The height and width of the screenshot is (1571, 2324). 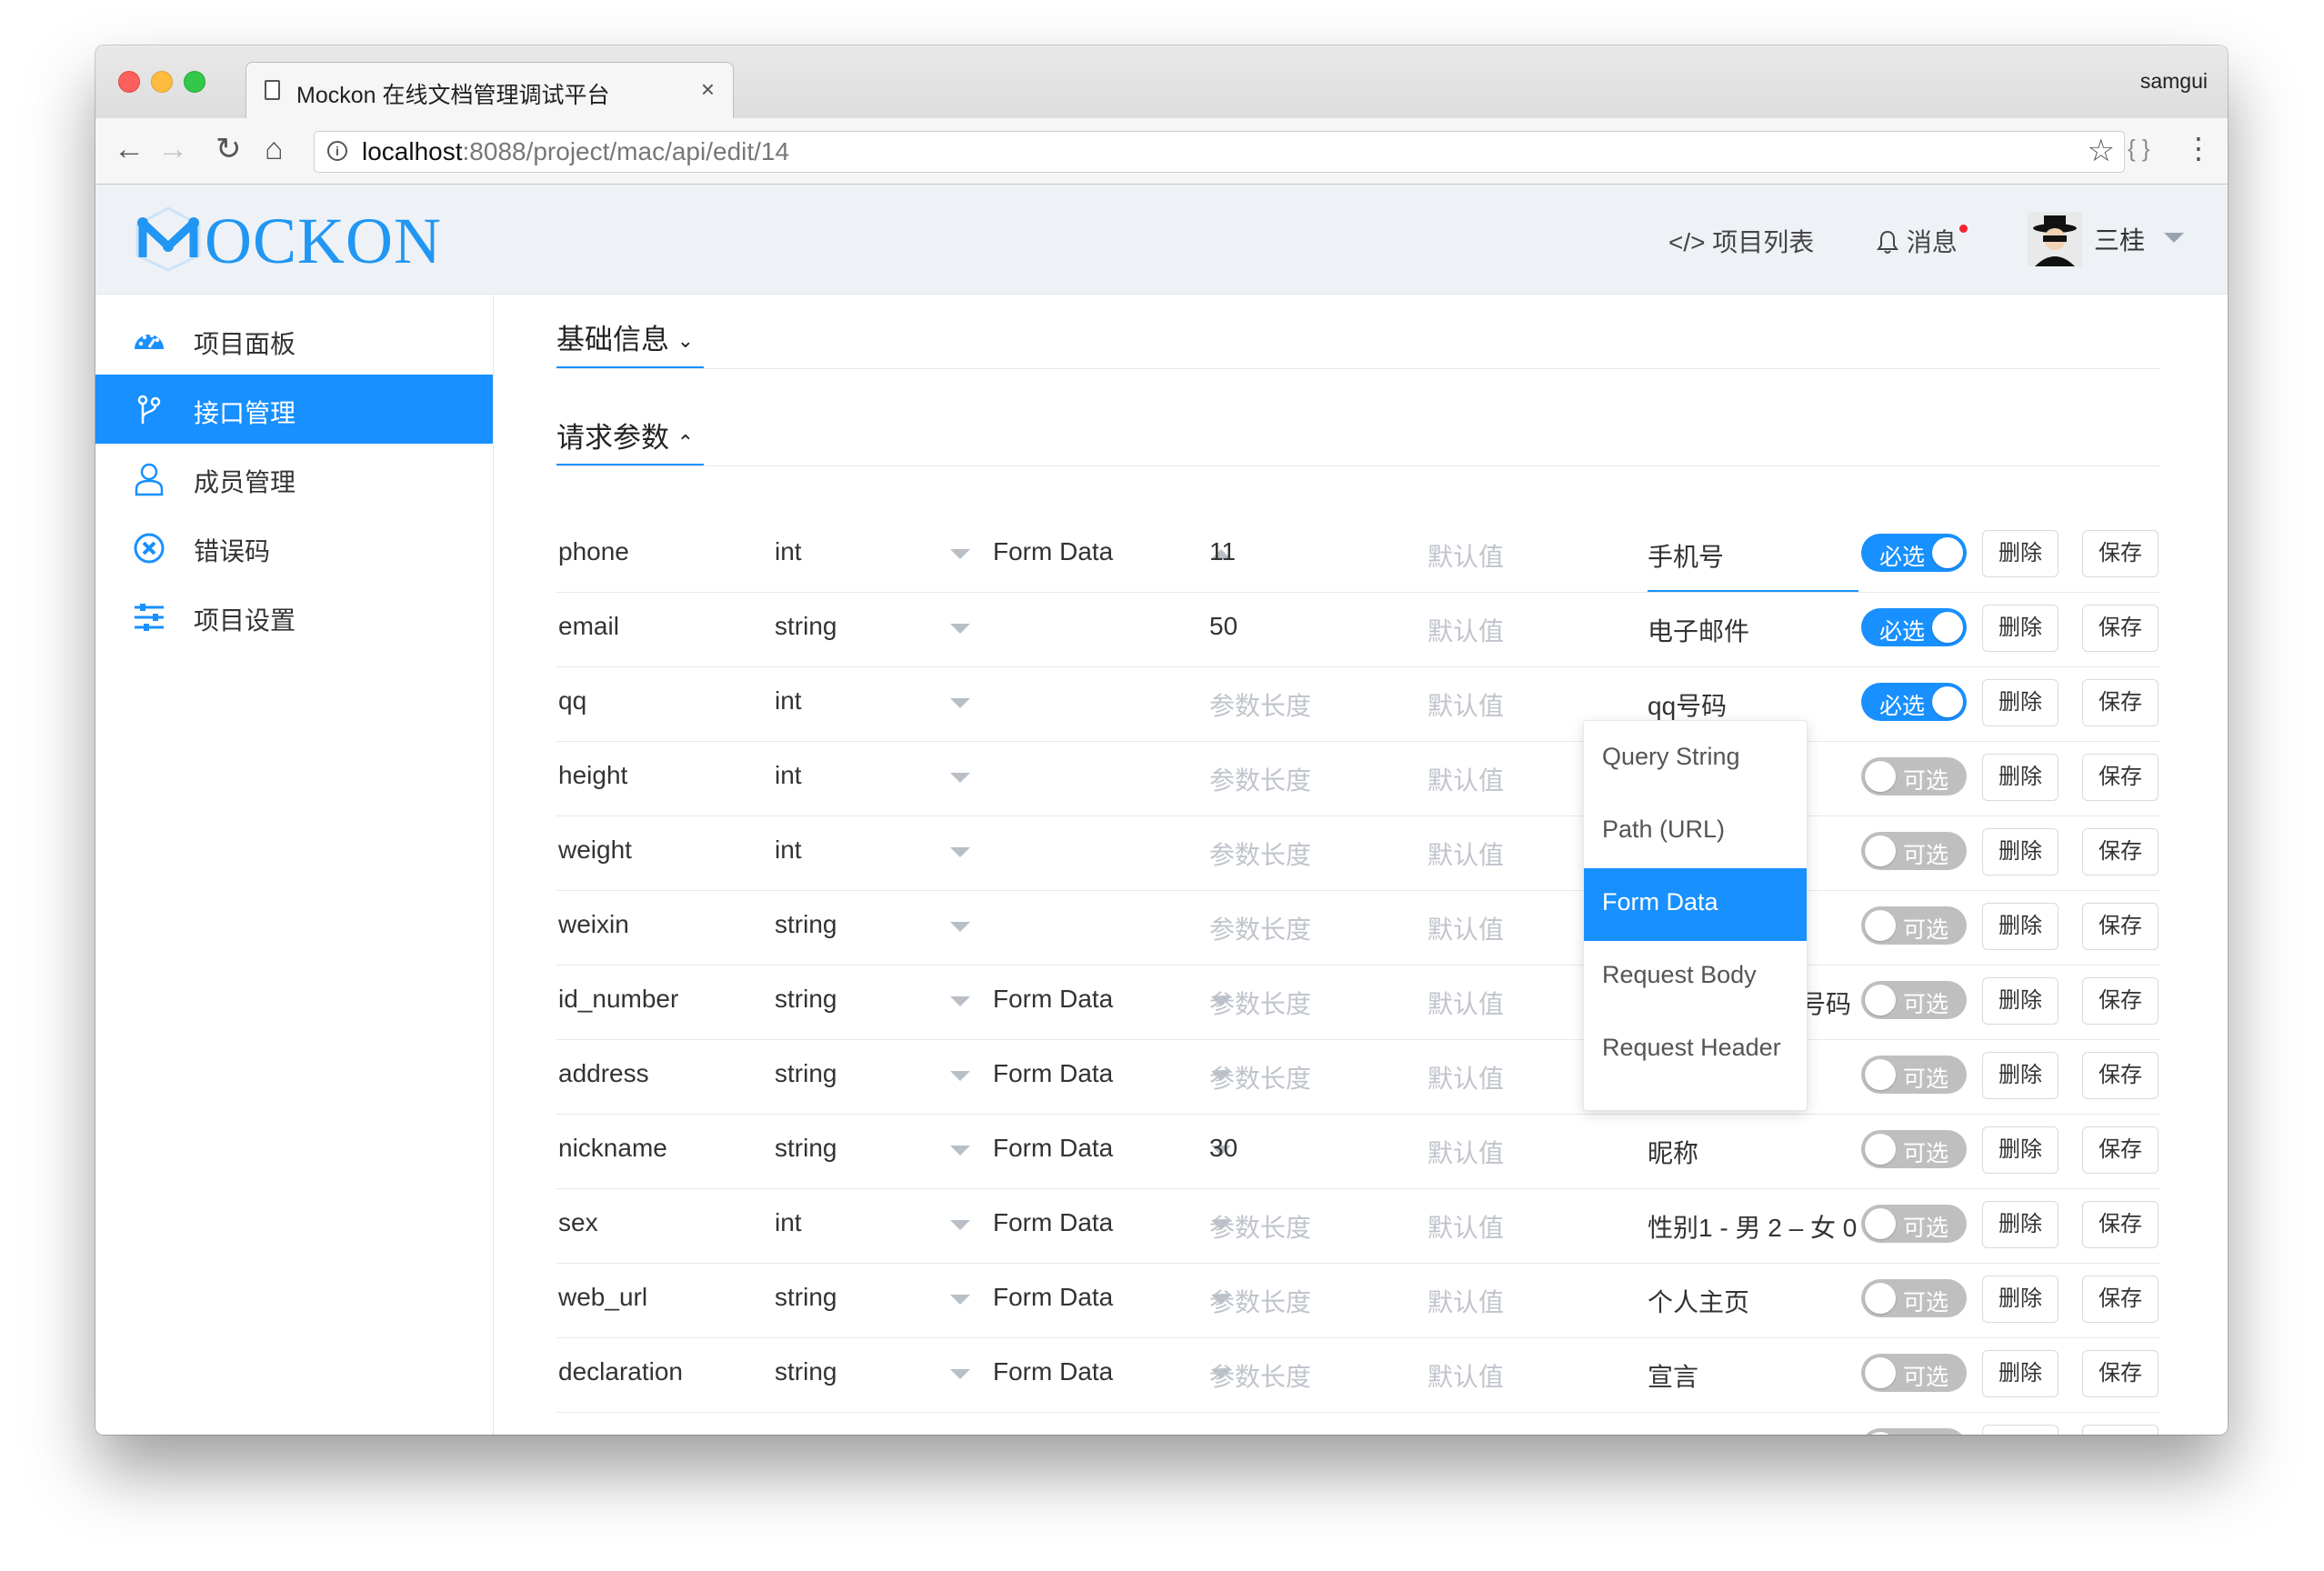 What do you see at coordinates (1741, 241) in the screenshot?
I see `project-list-link: </> 项目列表` at bounding box center [1741, 241].